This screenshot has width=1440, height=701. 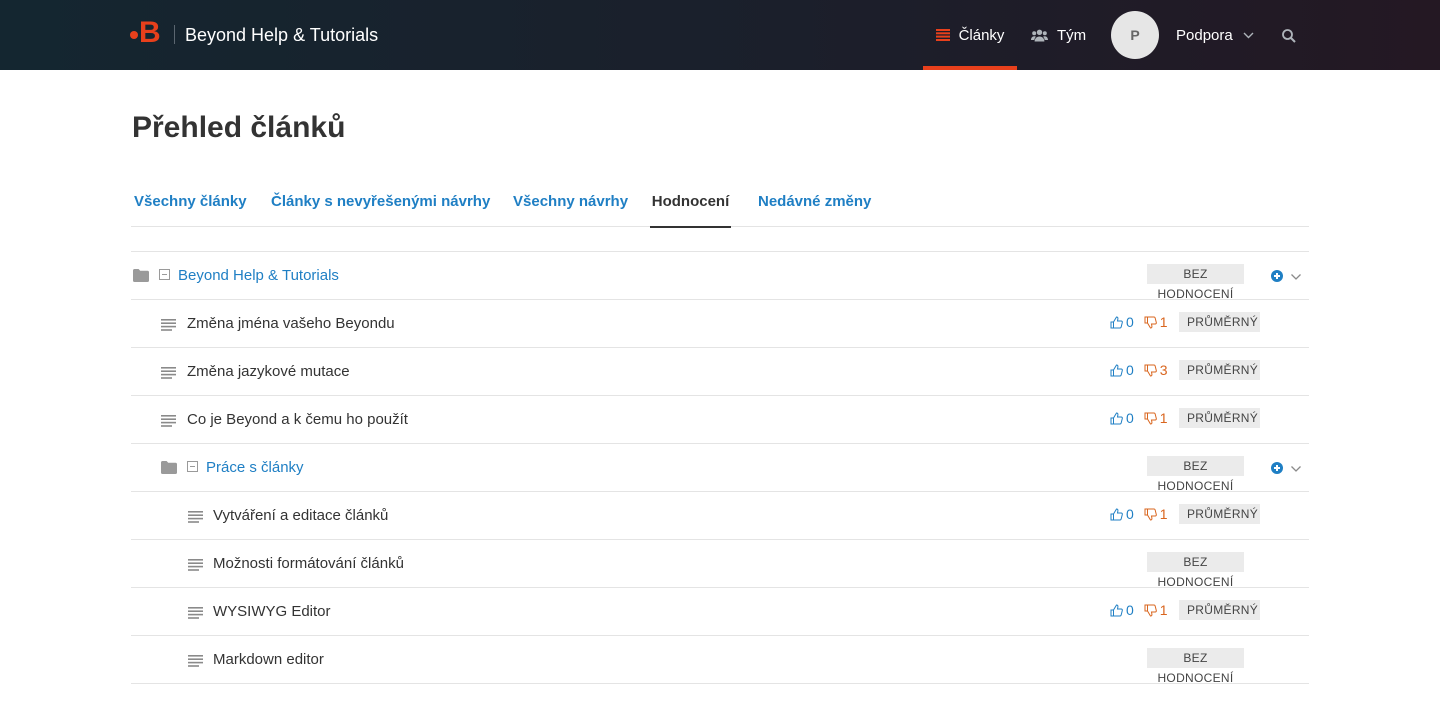 I want to click on avatar: P, so click(x=1135, y=35).